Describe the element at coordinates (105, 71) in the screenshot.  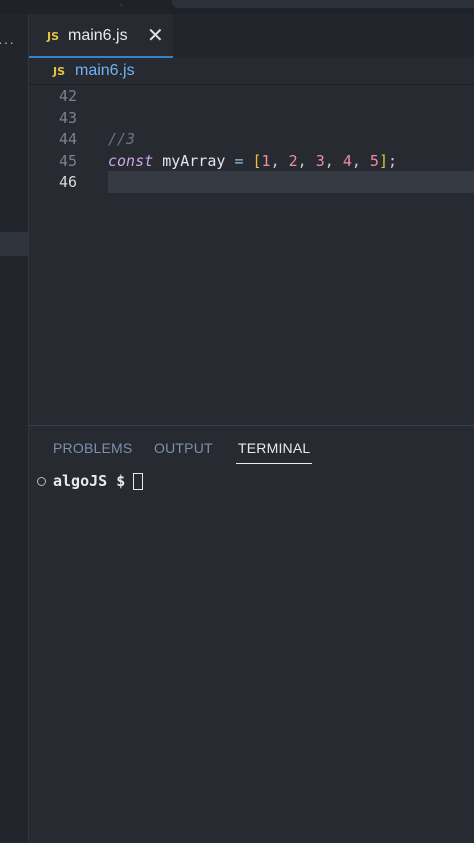
I see `breadcrumb-file: main6.js` at that location.